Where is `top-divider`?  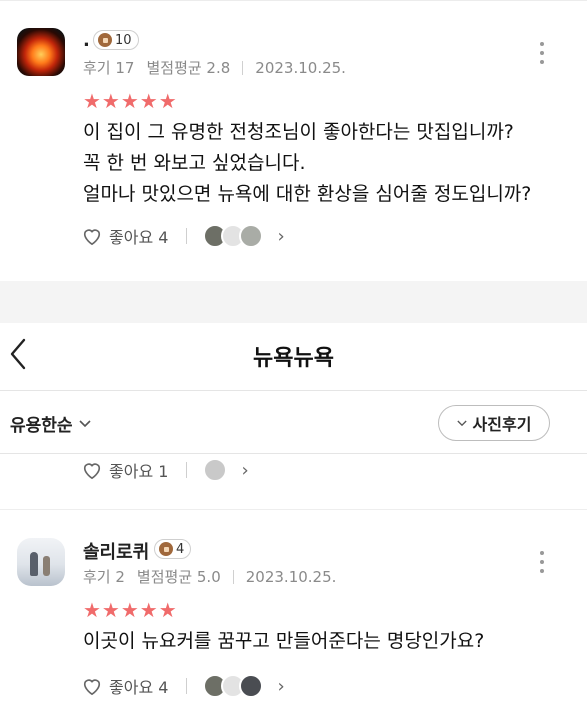 top-divider is located at coordinates (293, 0).